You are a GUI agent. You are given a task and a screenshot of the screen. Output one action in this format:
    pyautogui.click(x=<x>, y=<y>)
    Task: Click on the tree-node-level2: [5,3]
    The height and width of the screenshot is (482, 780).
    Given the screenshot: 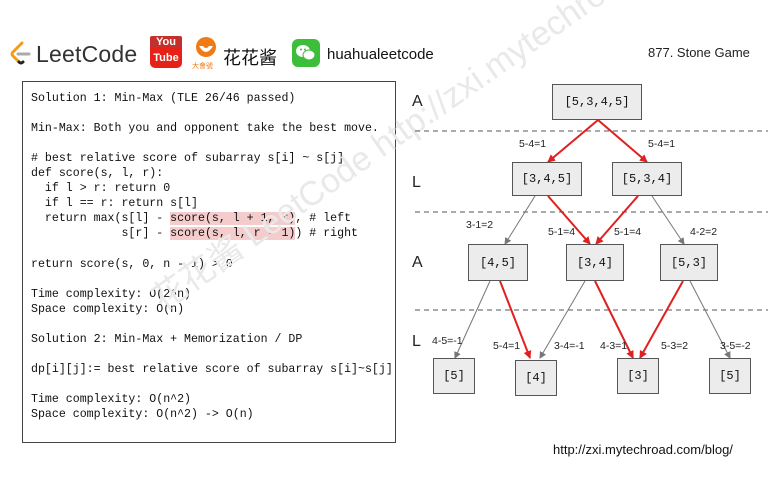 What is the action you would take?
    pyautogui.click(x=689, y=262)
    